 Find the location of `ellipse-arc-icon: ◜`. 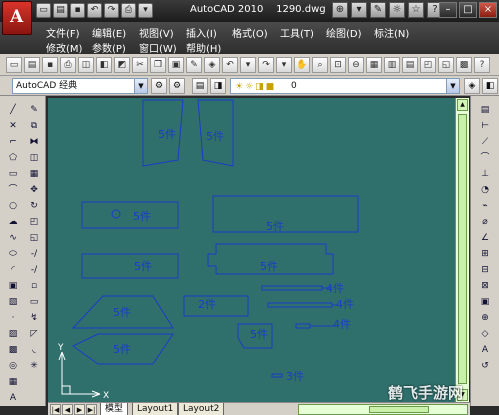

ellipse-arc-icon: ◜ is located at coordinates (13, 270).